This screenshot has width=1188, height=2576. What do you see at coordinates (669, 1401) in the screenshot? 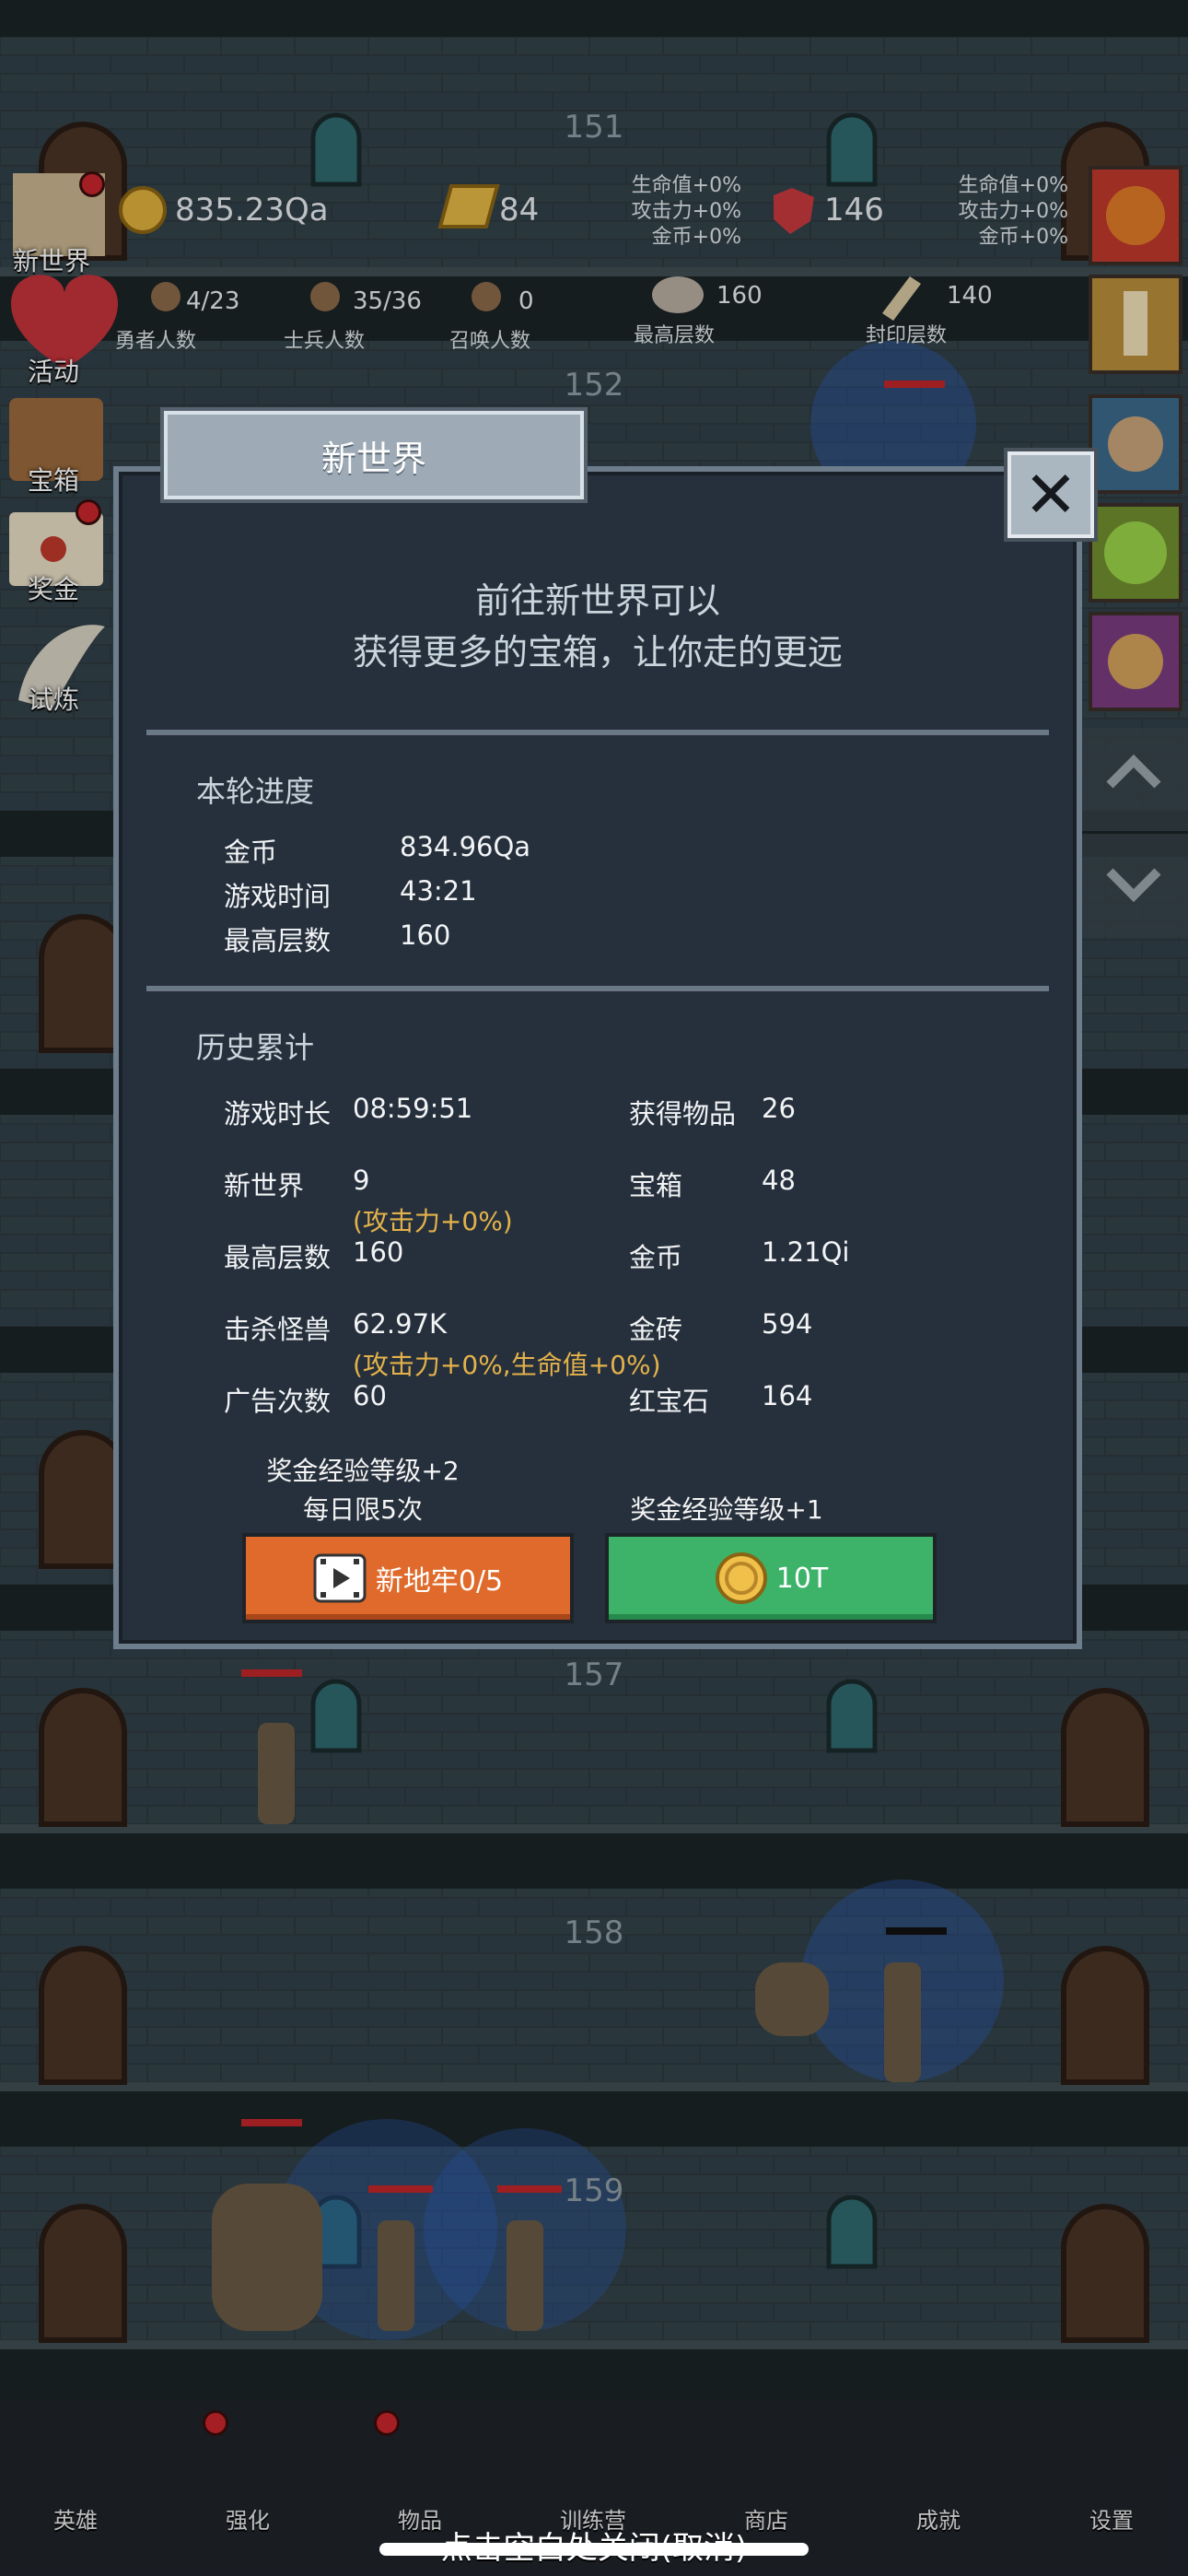
I see `ruby-label: 红宝石` at bounding box center [669, 1401].